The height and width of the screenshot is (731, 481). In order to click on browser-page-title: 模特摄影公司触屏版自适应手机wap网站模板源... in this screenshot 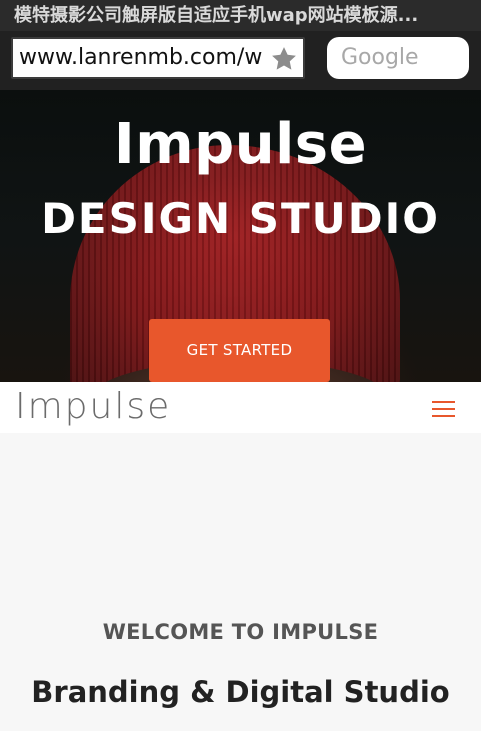, I will do `click(240, 15)`.